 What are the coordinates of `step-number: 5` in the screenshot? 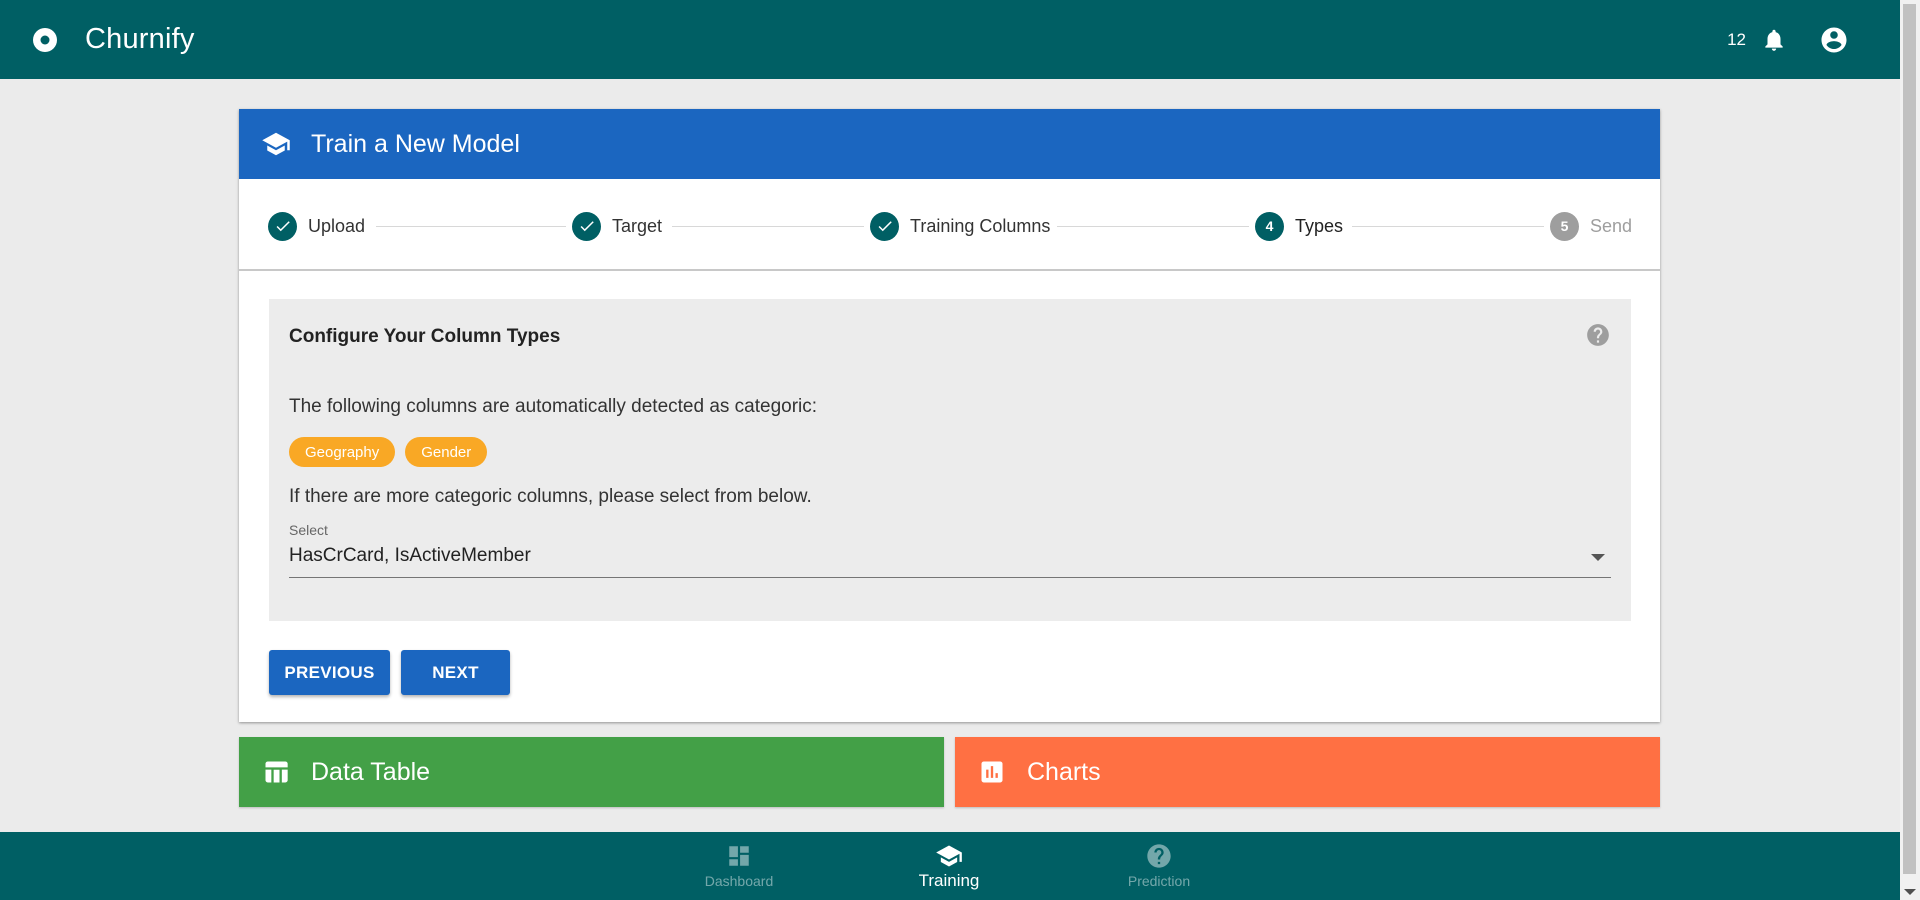 It's located at (1564, 226).